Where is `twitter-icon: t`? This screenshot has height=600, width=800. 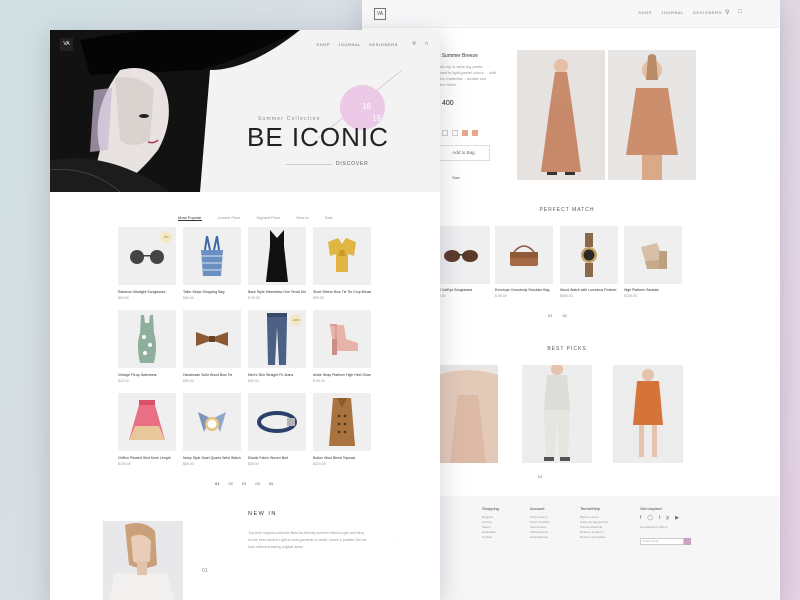 twitter-icon: t is located at coordinates (659, 518).